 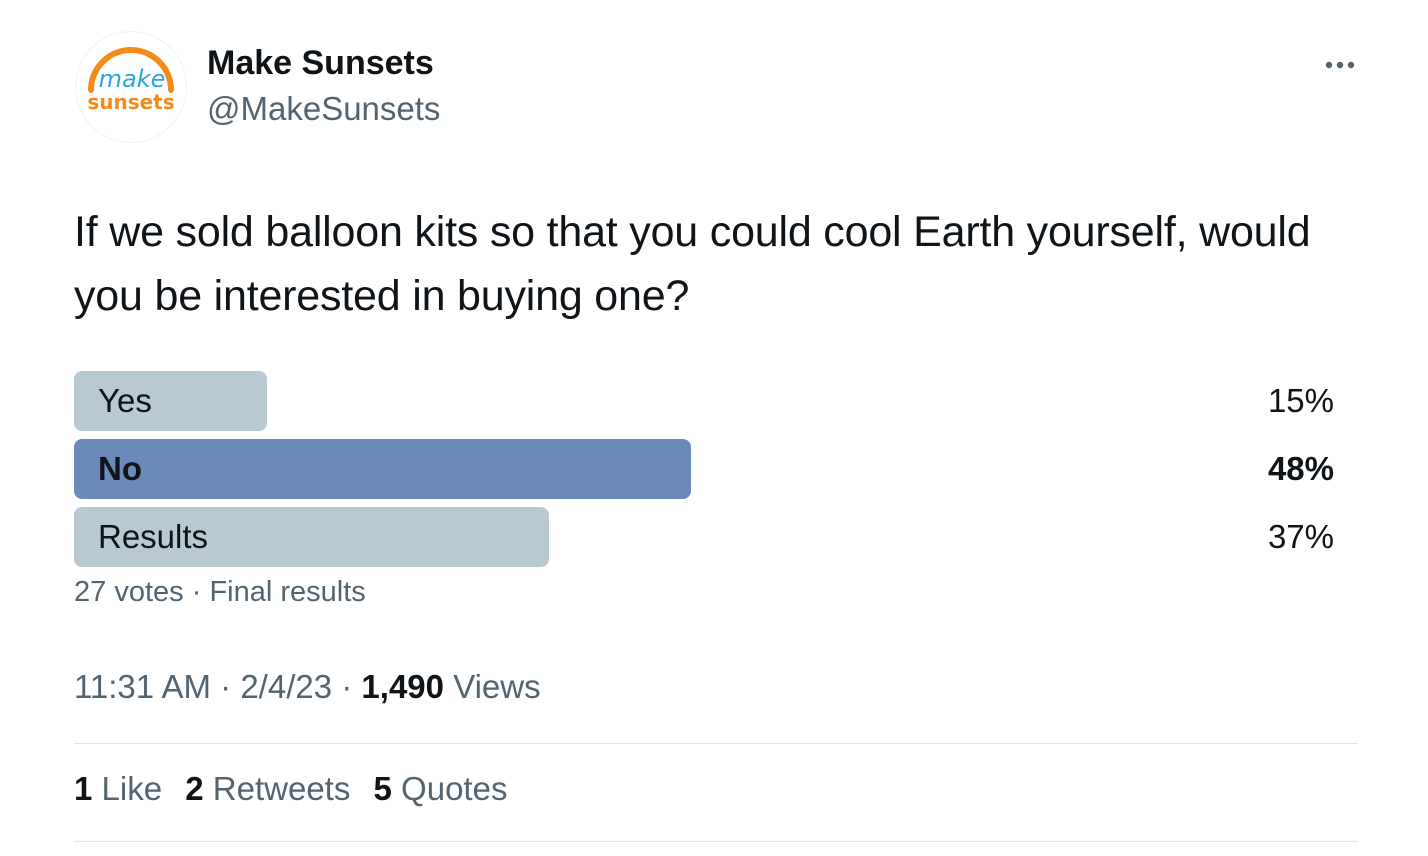 What do you see at coordinates (130, 102) in the screenshot?
I see `logo-text-sunsets: sunsets` at bounding box center [130, 102].